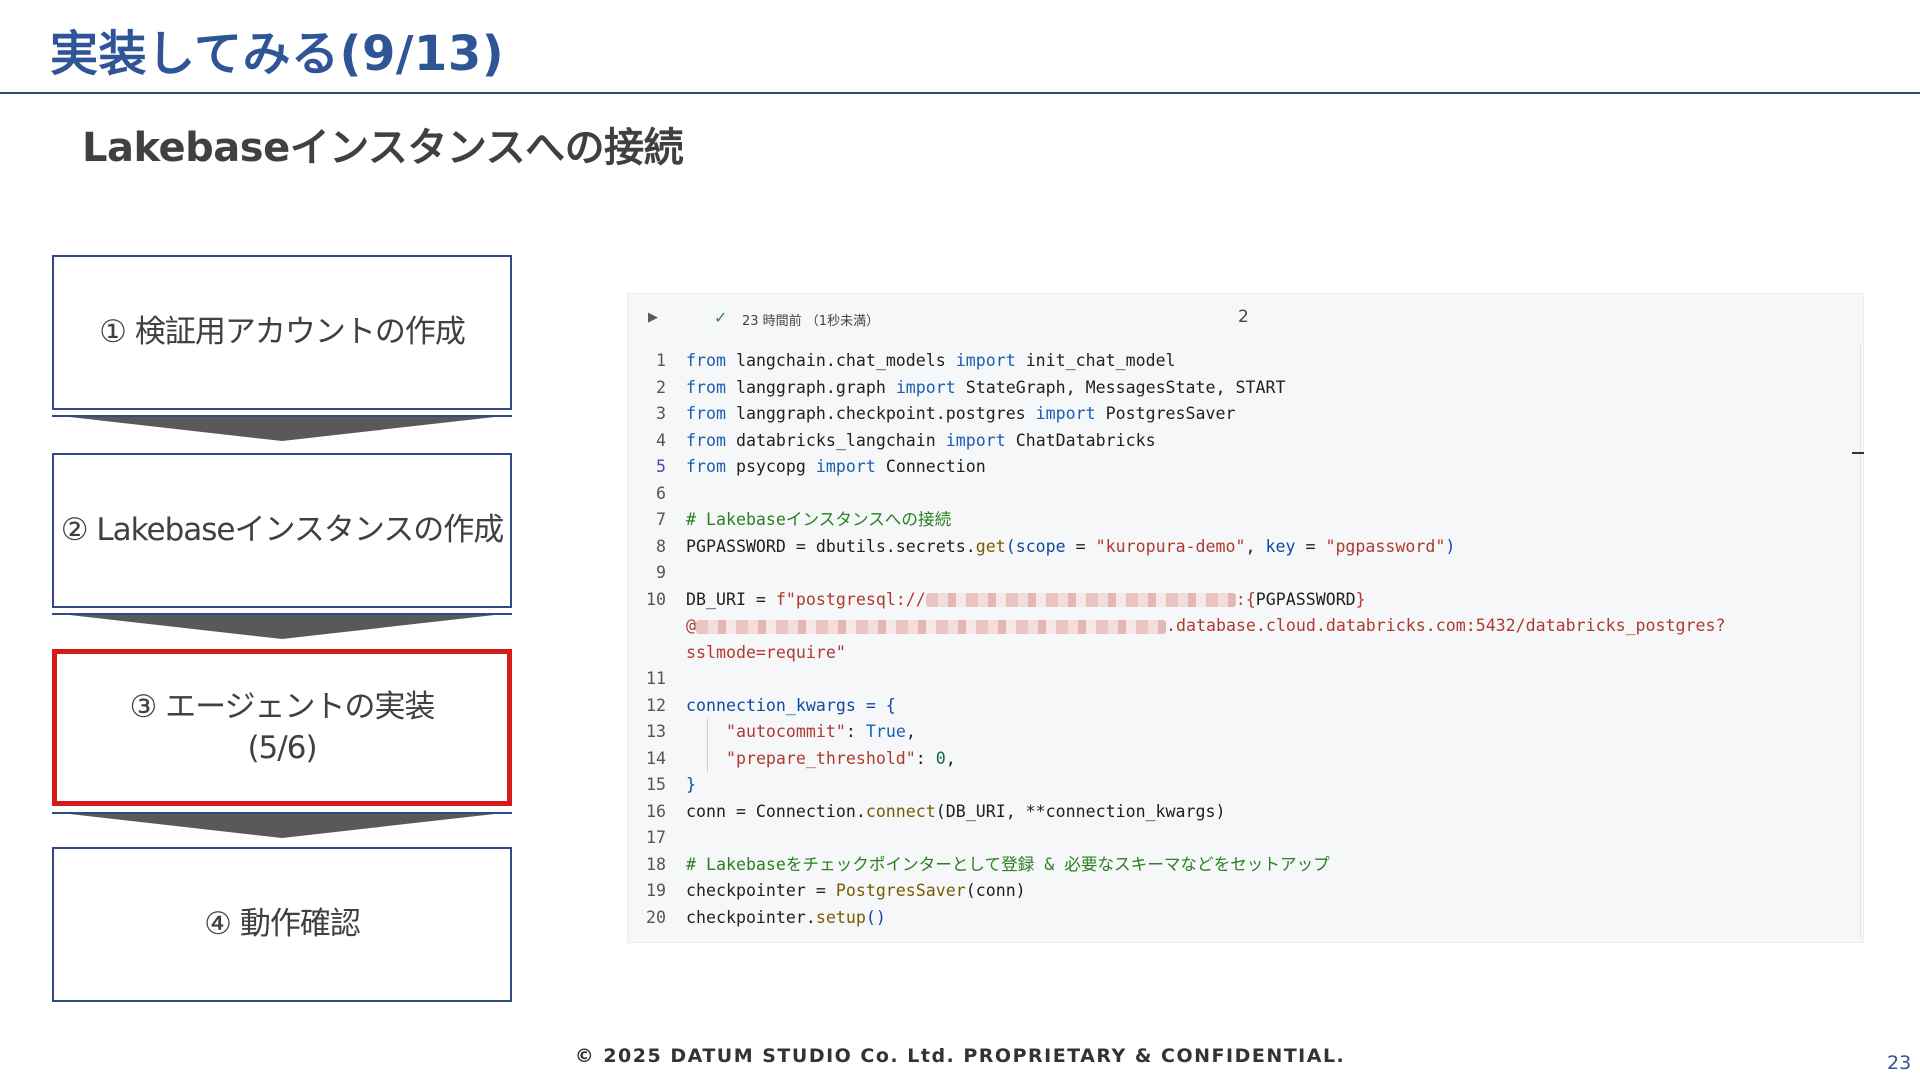 The image size is (1920, 1080). Describe the element at coordinates (1176, 891) in the screenshot. I see `code-line: 19 checkpointer = PostgresSaver(conn)` at that location.